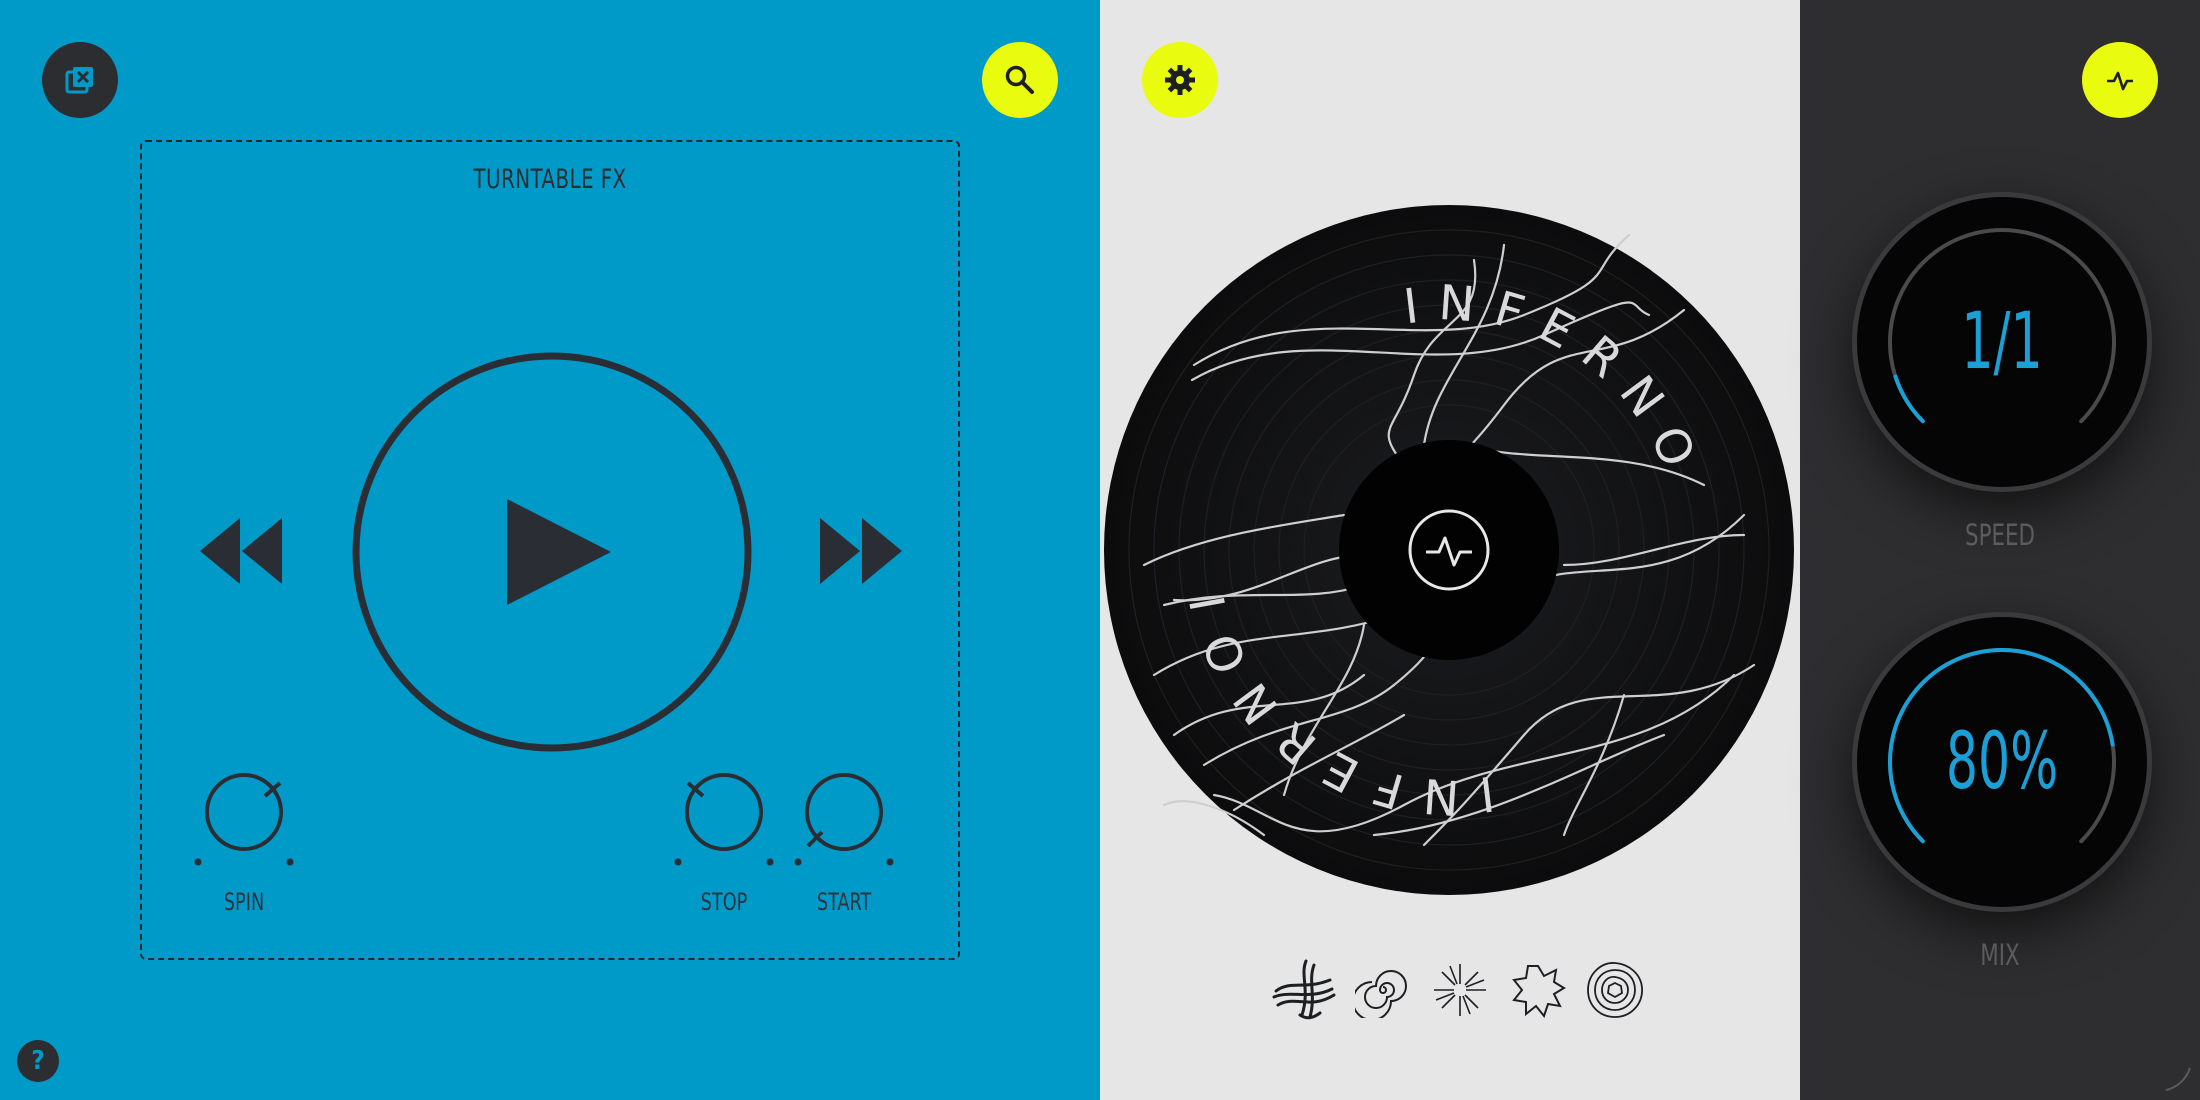 This screenshot has width=2200, height=1100. I want to click on fast-forward-button, so click(862, 551).